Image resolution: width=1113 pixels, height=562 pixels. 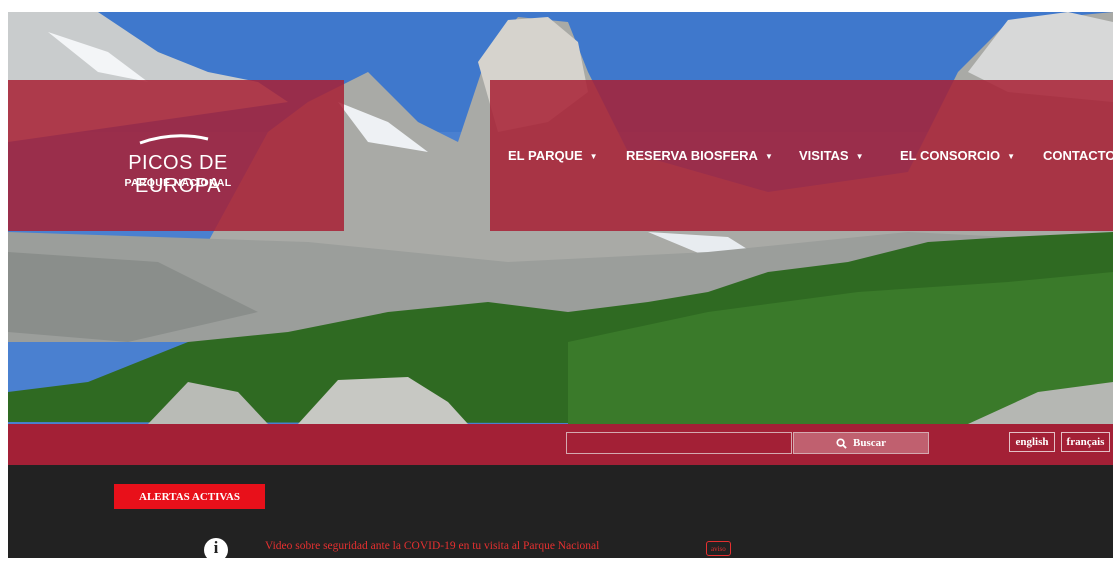 I want to click on search-input, so click(x=679, y=443).